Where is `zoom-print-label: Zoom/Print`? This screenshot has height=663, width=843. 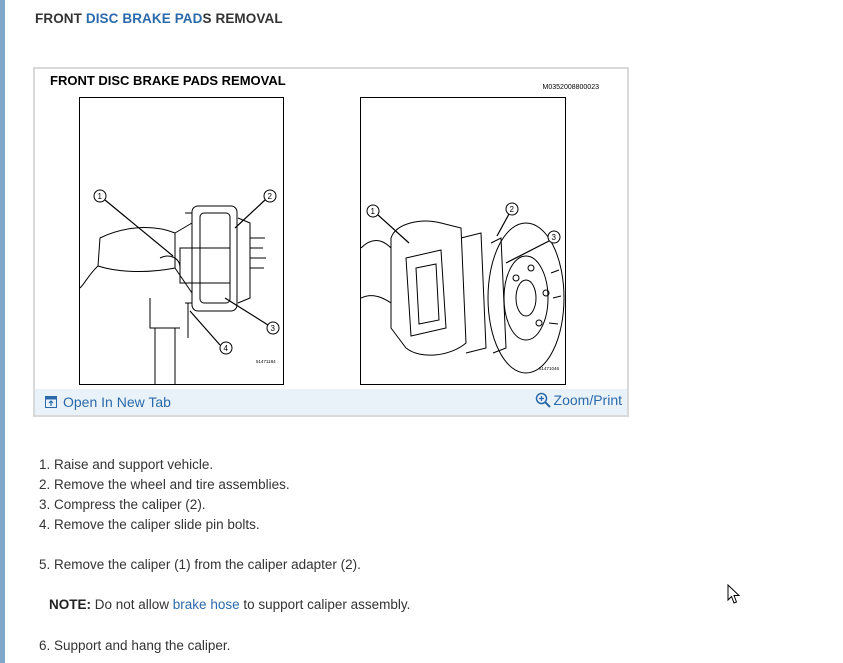
zoom-print-label: Zoom/Print is located at coordinates (588, 400).